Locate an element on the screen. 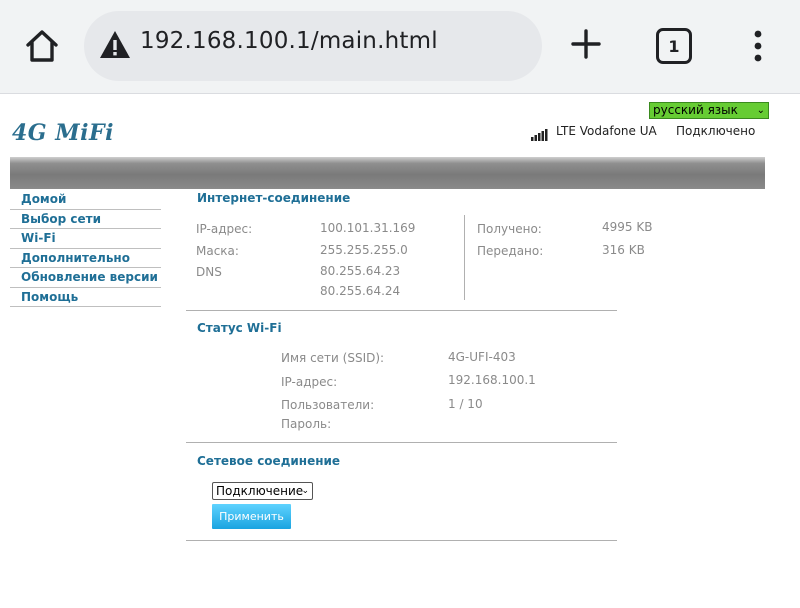 The image size is (800, 608). url-text: 192.168.100.1/main.html is located at coordinates (289, 41).